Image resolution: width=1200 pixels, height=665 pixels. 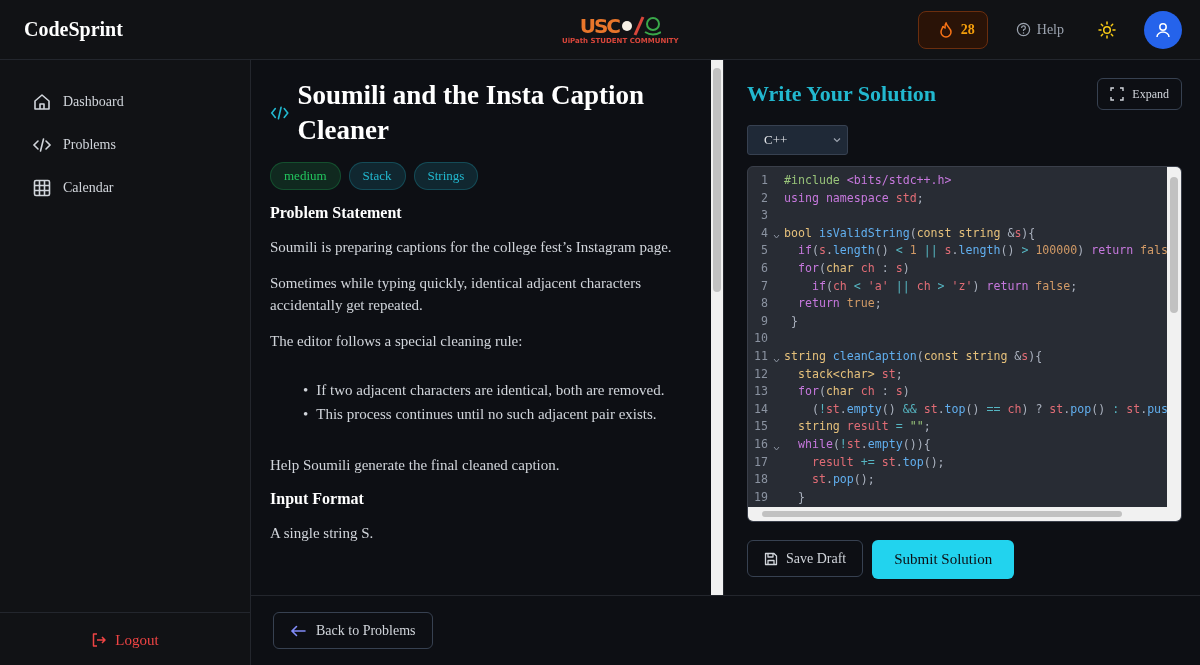 What do you see at coordinates (42, 188) in the screenshot?
I see `grid-icon` at bounding box center [42, 188].